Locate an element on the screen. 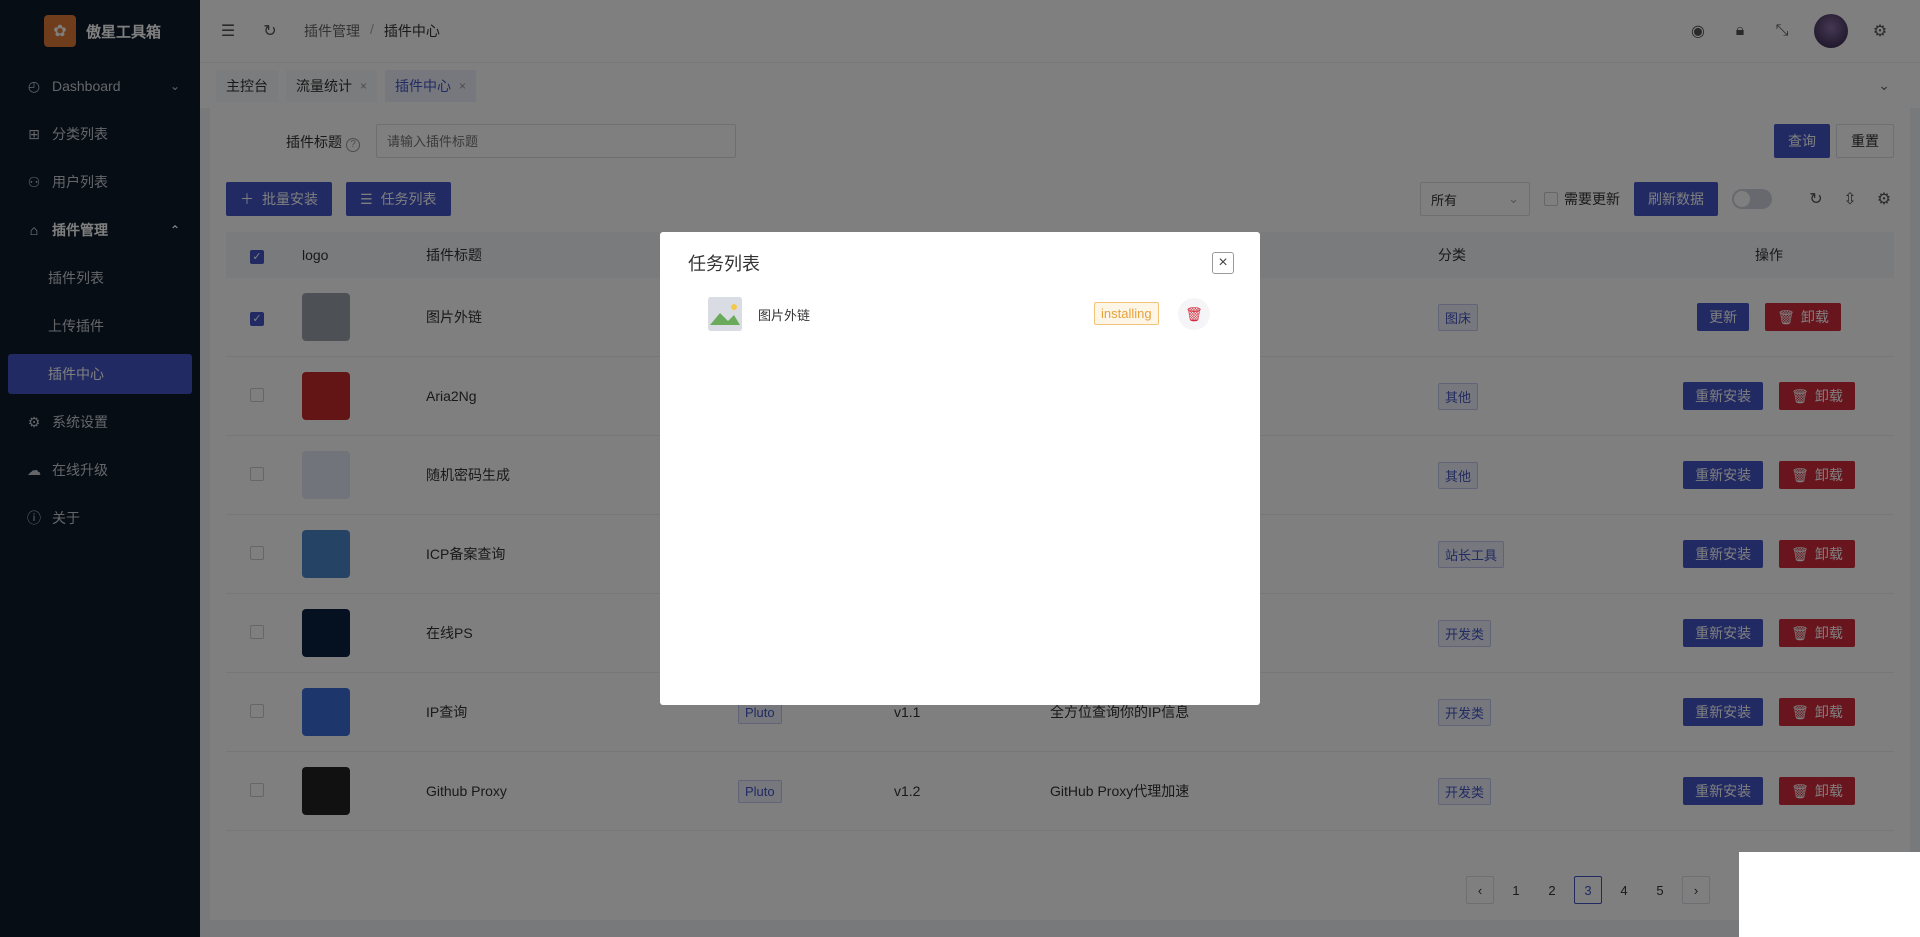 This screenshot has height=937, width=1920. corner-widget is located at coordinates (1829, 894).